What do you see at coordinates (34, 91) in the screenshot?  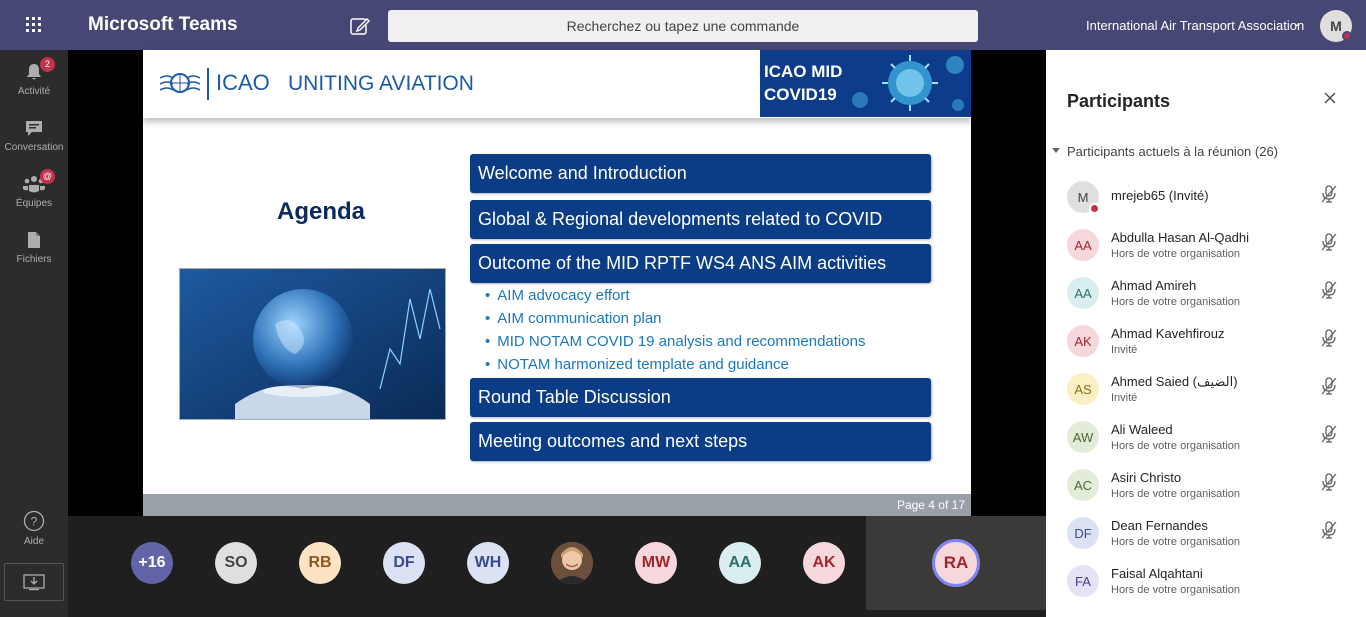 I see `rail-label: Activité` at bounding box center [34, 91].